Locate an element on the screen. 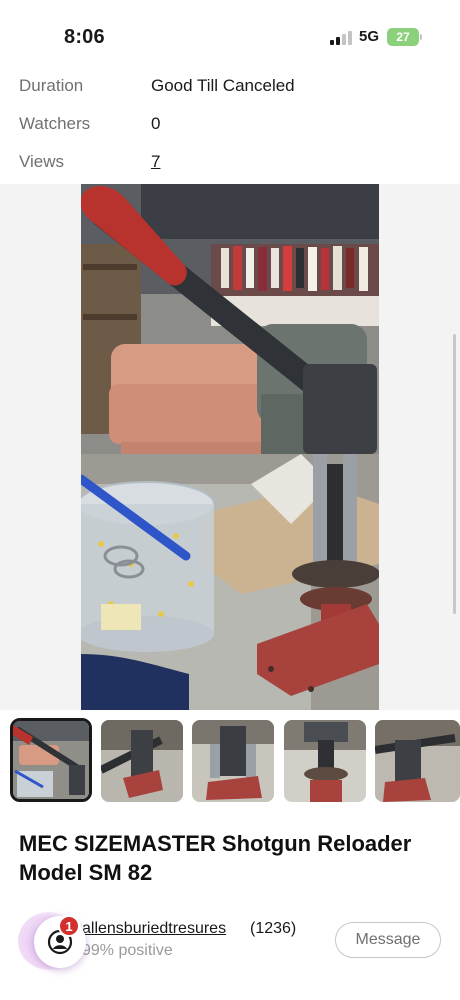 The width and height of the screenshot is (460, 1000). status-time: 8:06 is located at coordinates (84, 37).